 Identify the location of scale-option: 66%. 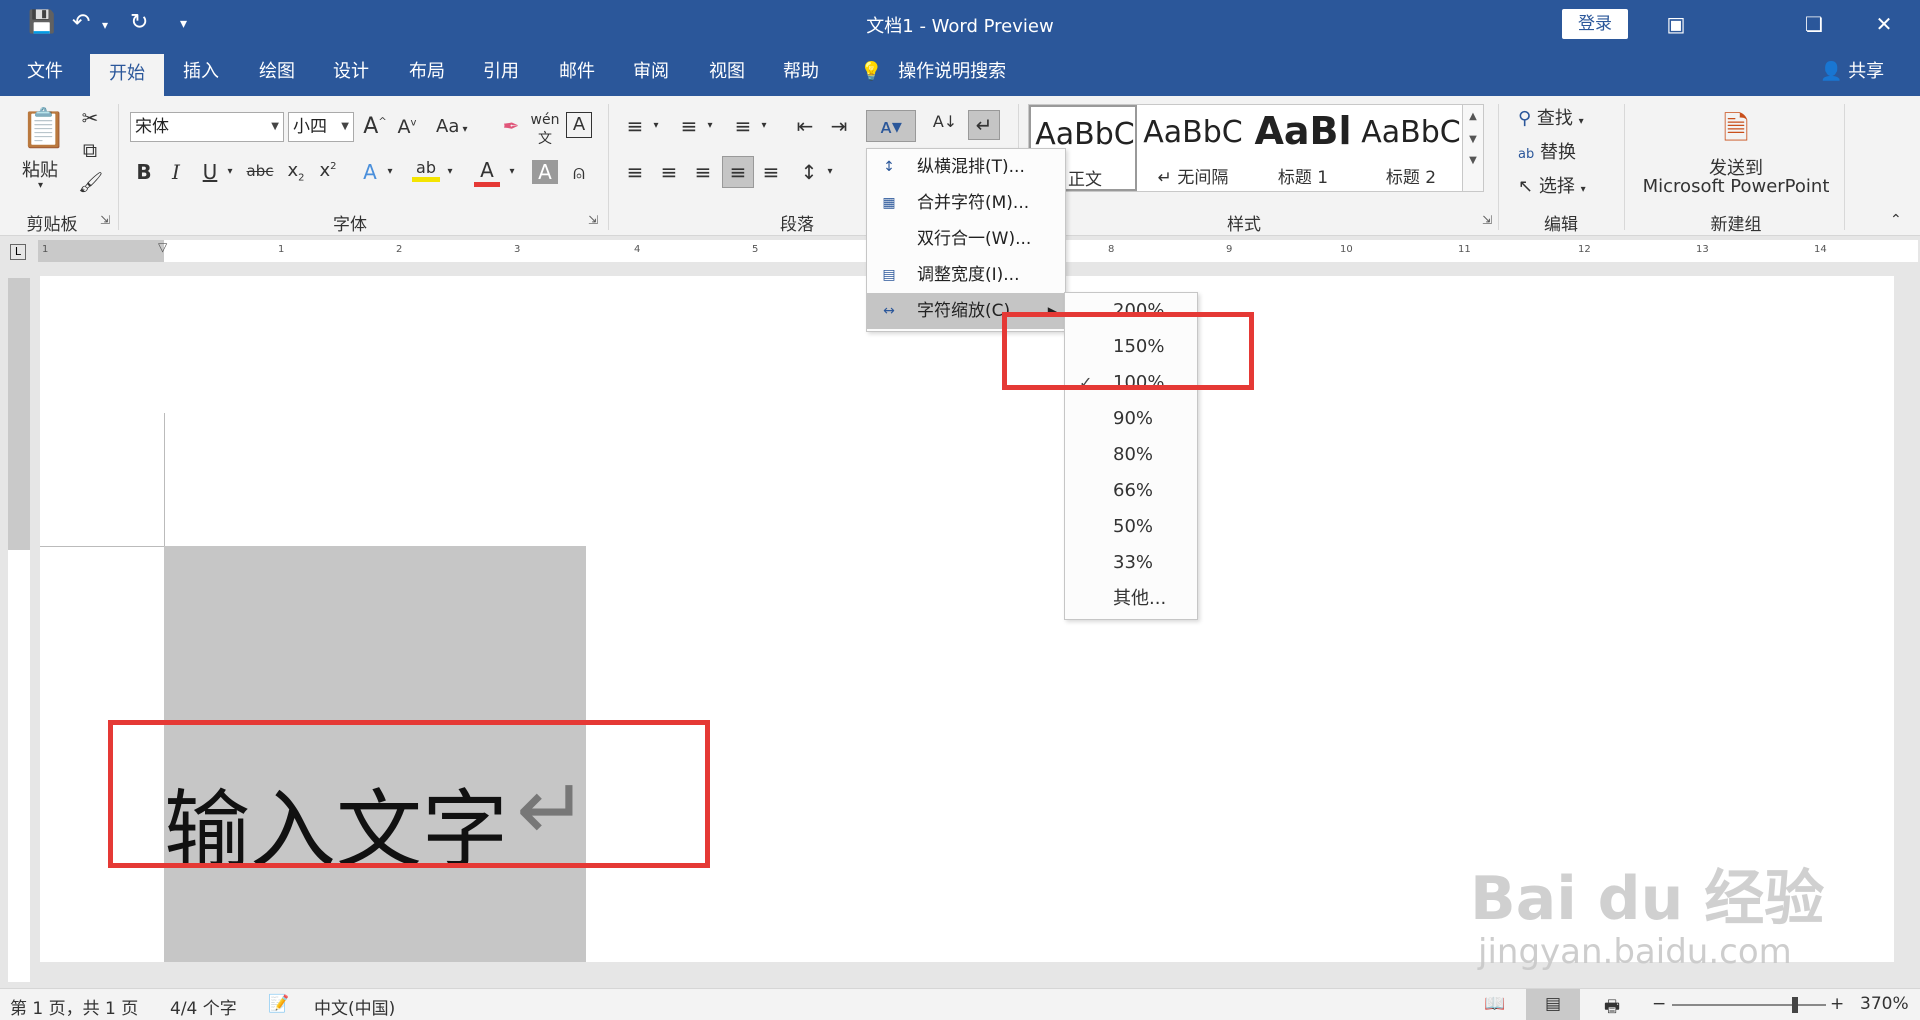
(1131, 491).